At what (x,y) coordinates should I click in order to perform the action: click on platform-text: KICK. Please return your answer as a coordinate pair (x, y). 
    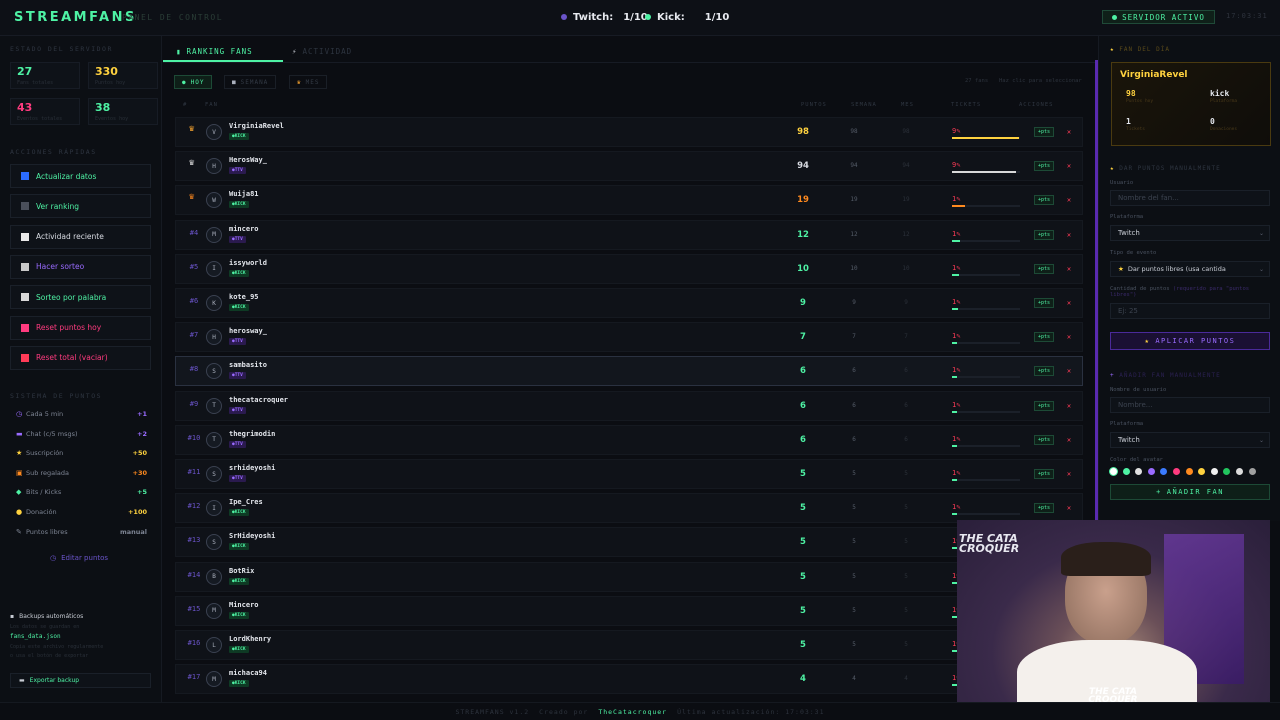
    Looking at the image, I should click on (240, 273).